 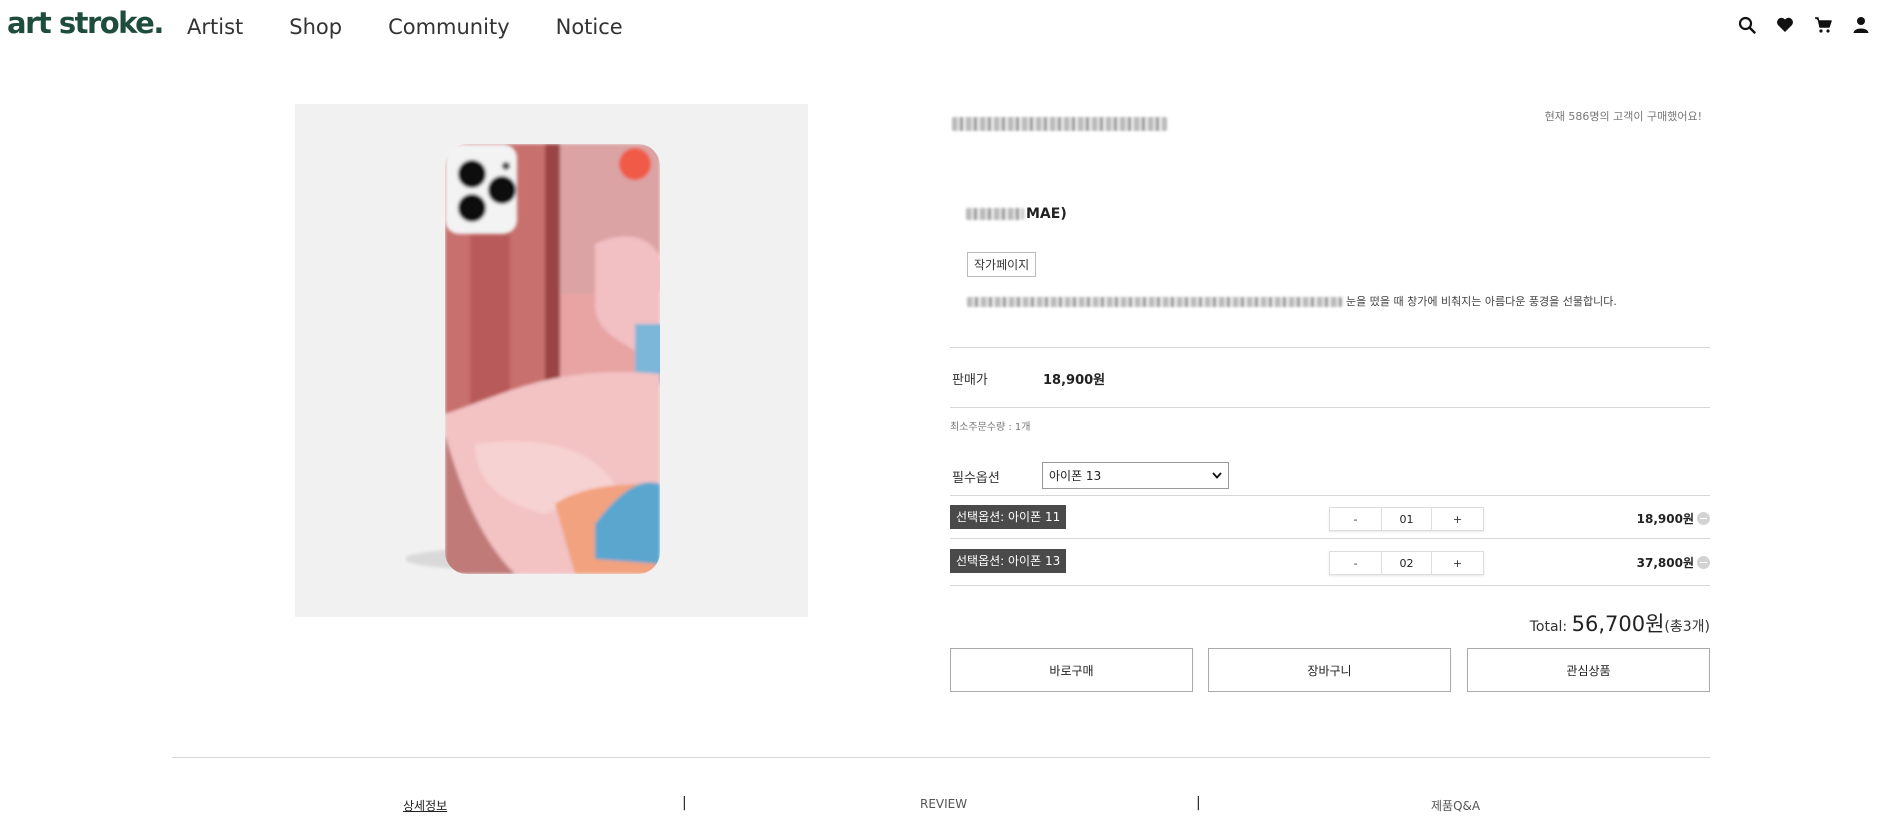 I want to click on buyers-count: 현재 586명의 고객이 구매했어요!, so click(x=1623, y=116).